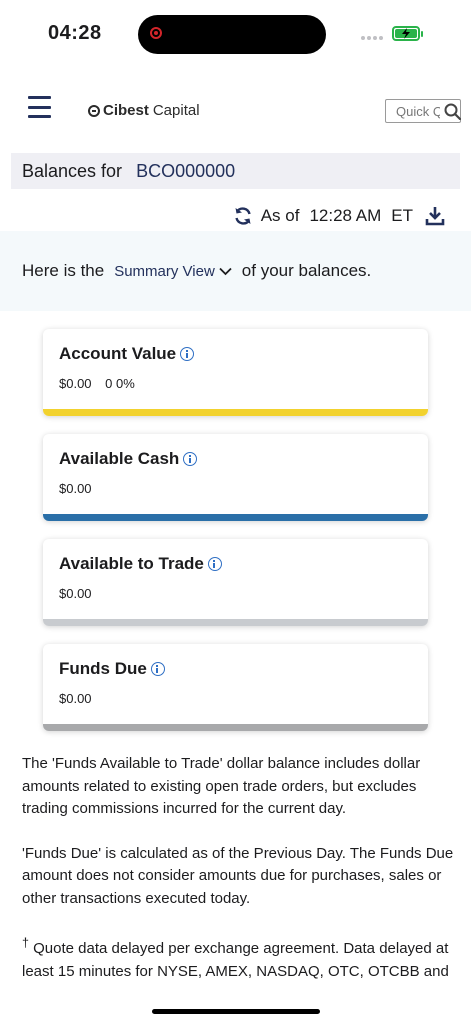 The width and height of the screenshot is (471, 1024). I want to click on card-title: Account Value, so click(127, 354).